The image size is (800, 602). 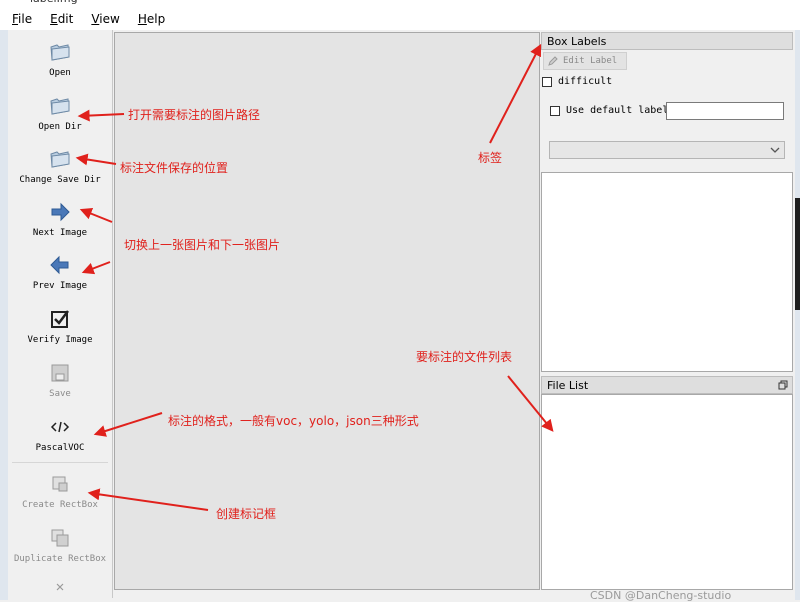 What do you see at coordinates (577, 41) in the screenshot?
I see `box-labels-title: Box Labels` at bounding box center [577, 41].